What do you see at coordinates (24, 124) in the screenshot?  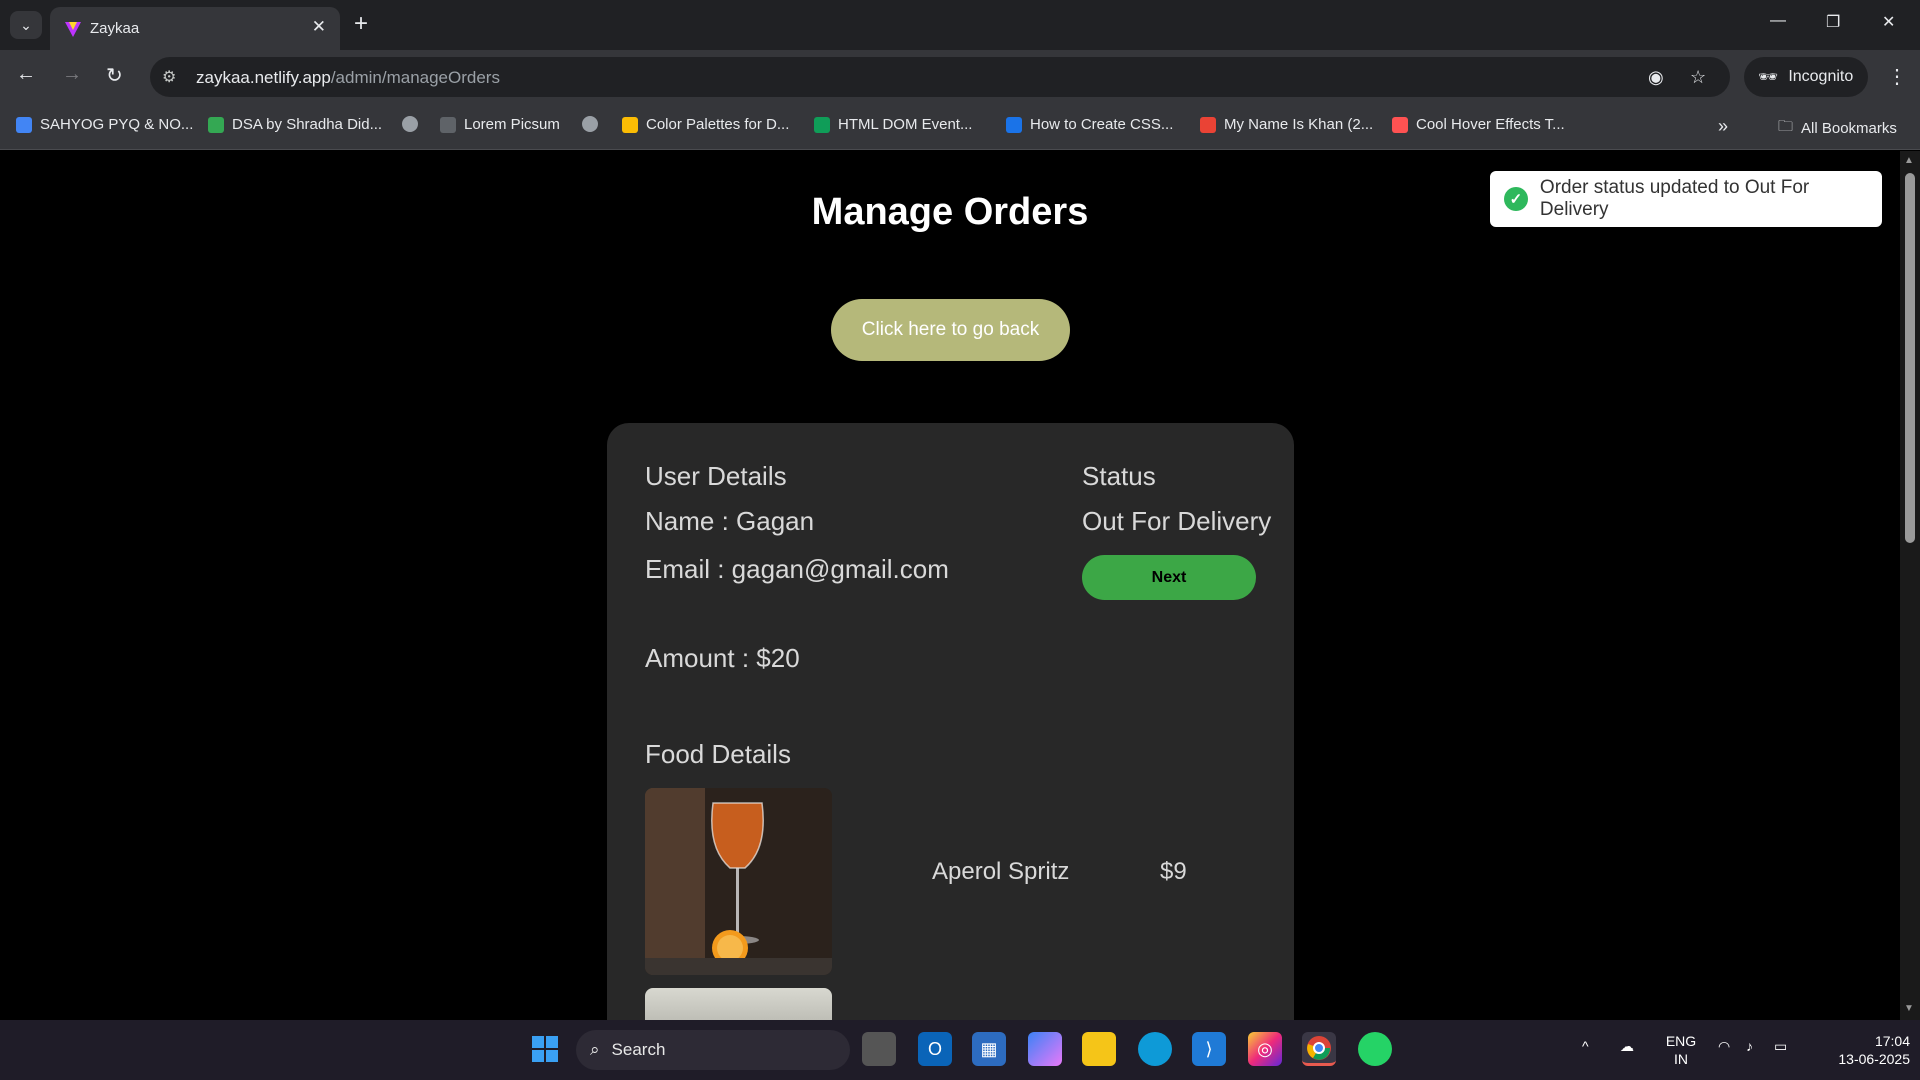 I see `drive-icon` at bounding box center [24, 124].